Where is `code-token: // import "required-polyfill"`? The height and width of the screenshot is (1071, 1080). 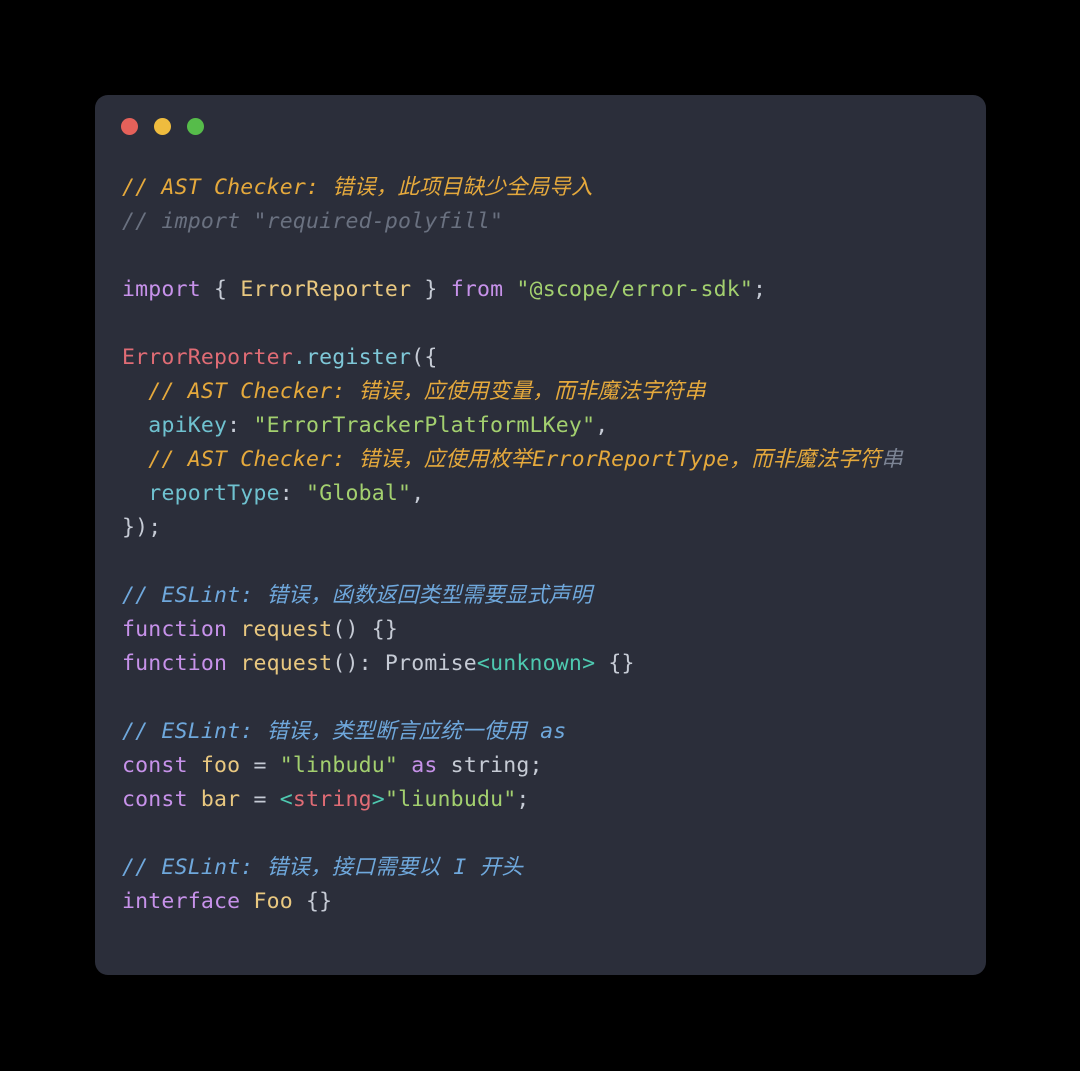 code-token: // import "required-polyfill" is located at coordinates (313, 221).